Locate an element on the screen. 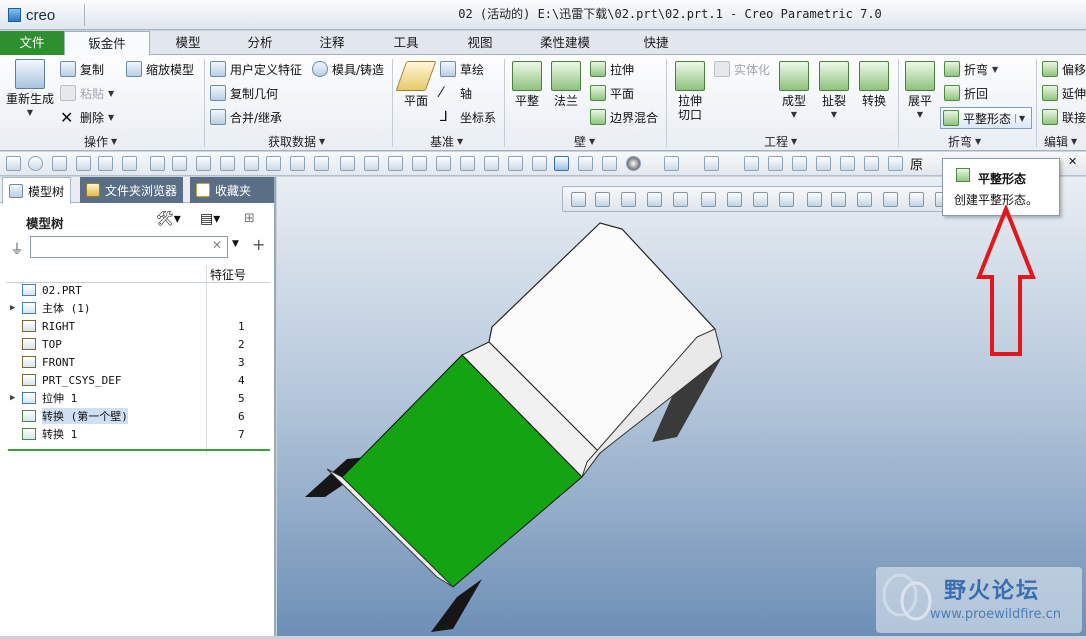 The height and width of the screenshot is (639, 1086). document-icon is located at coordinates (129, 163).